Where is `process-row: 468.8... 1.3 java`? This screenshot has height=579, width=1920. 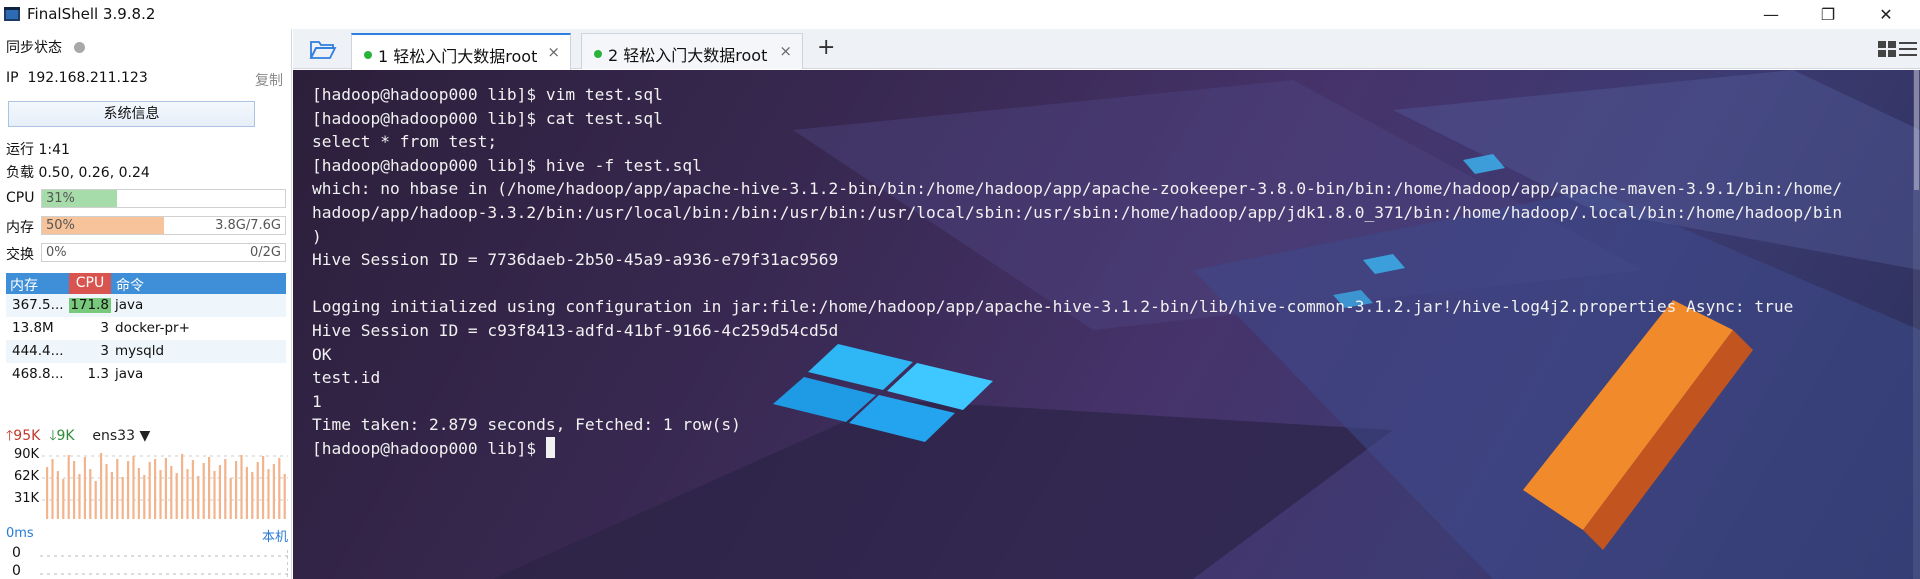
process-row: 468.8... 1.3 java is located at coordinates (146, 374).